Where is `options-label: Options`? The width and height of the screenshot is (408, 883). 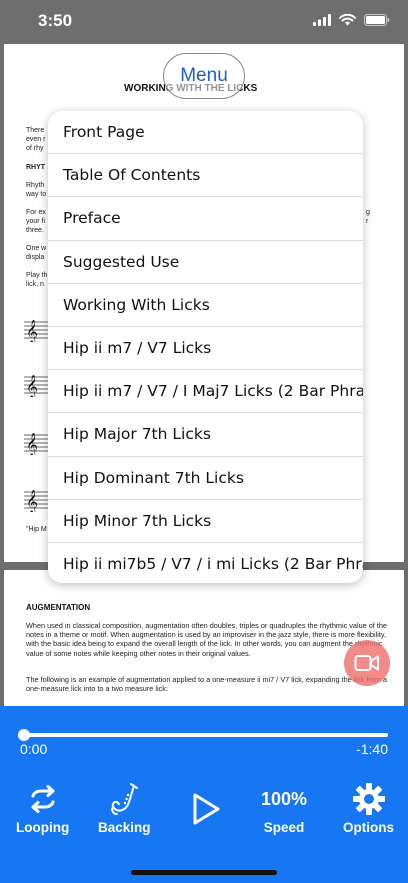 options-label: Options is located at coordinates (368, 827).